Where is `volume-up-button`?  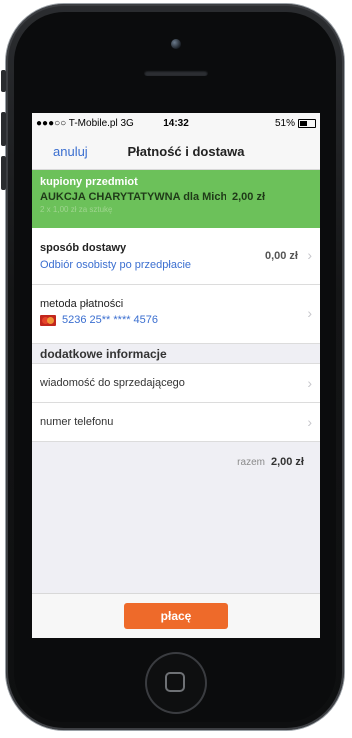 volume-up-button is located at coordinates (3, 129).